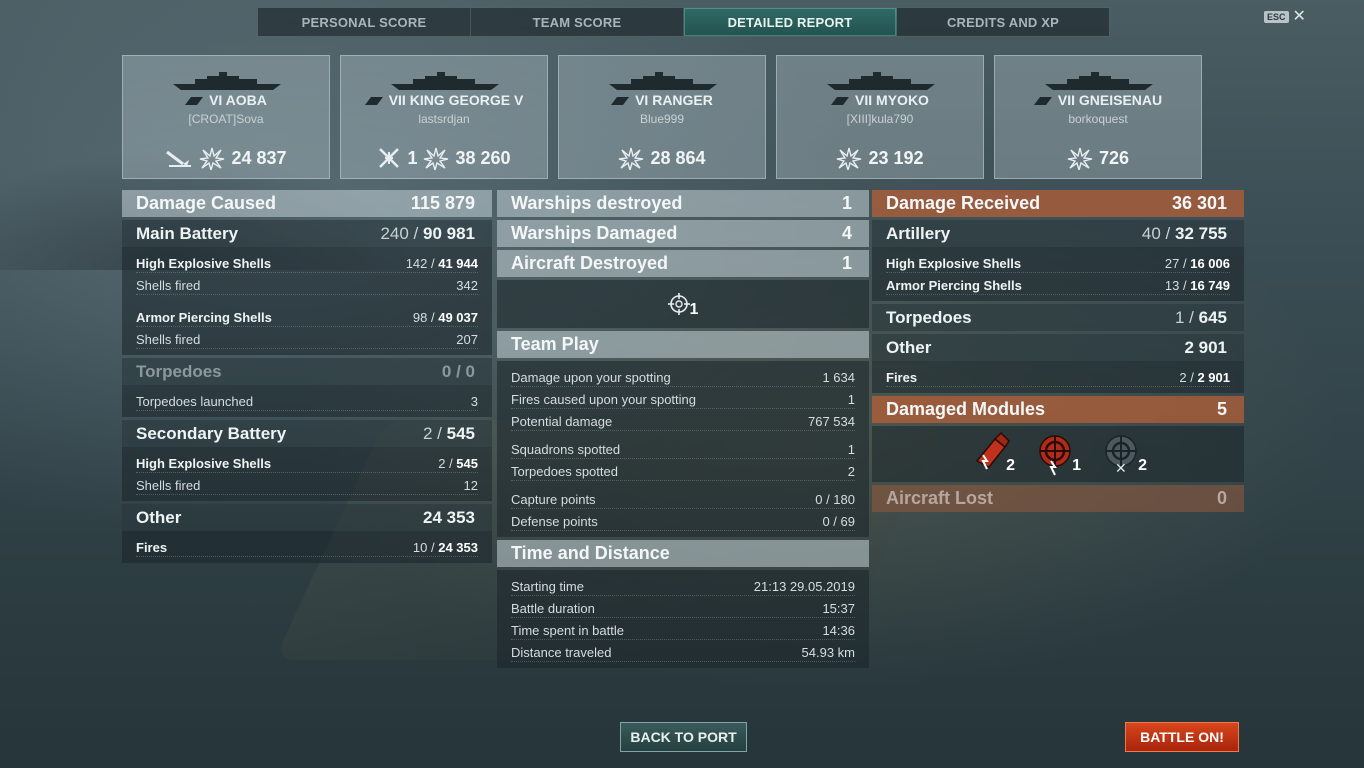  I want to click on ship-stats: 24 837, so click(226, 159).